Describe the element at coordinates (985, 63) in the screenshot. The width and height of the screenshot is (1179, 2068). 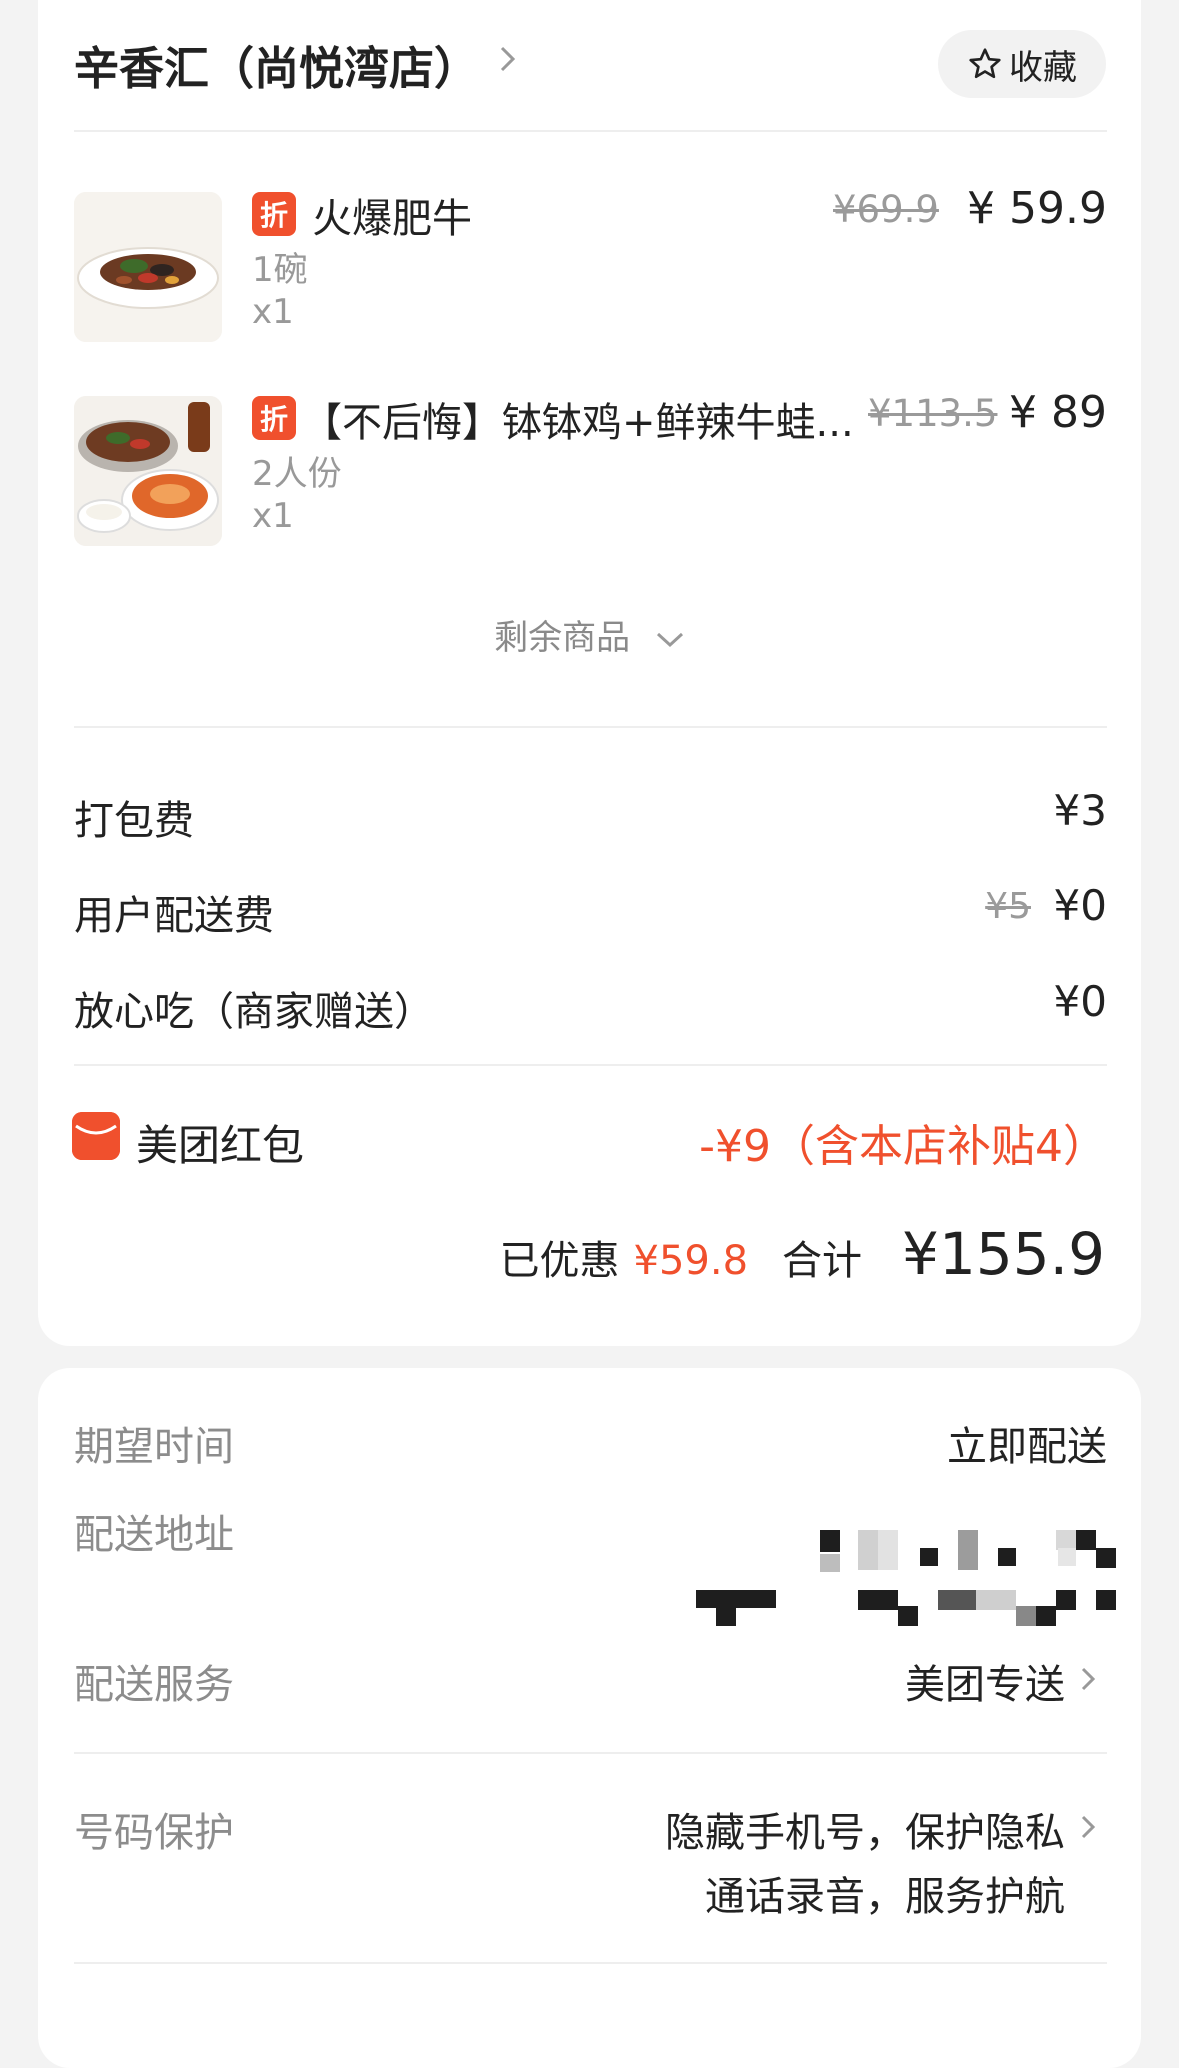
I see `star-icon` at that location.